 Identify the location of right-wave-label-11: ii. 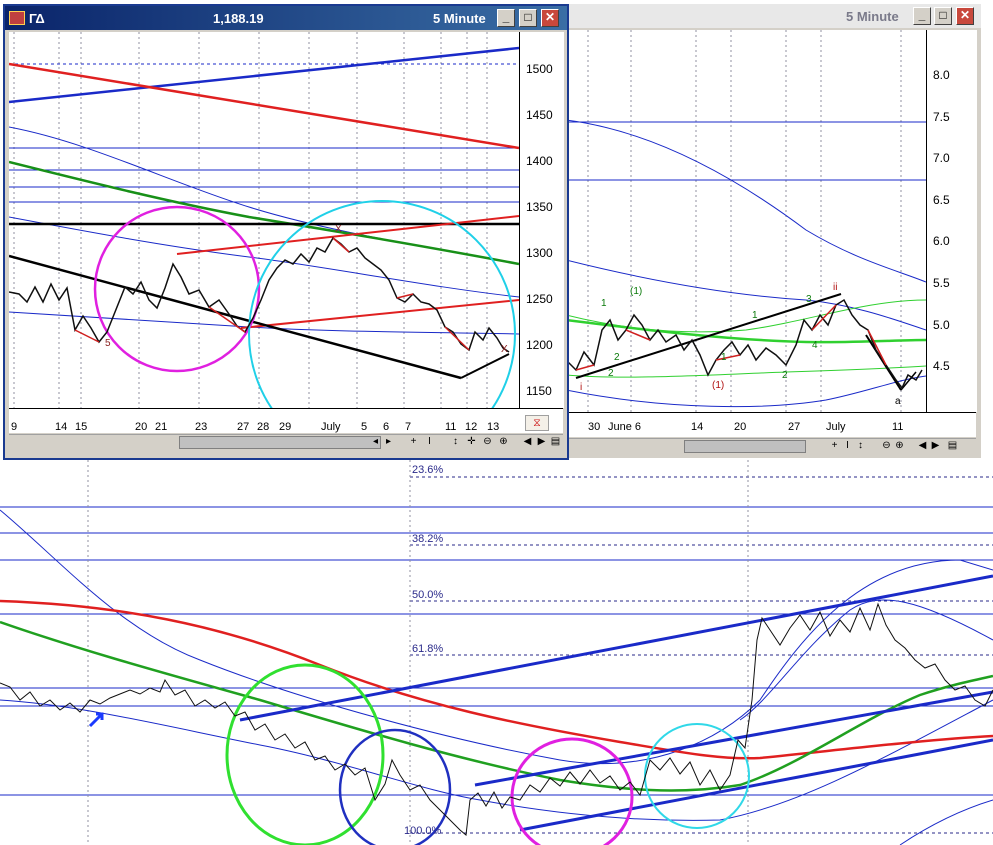
(835, 287).